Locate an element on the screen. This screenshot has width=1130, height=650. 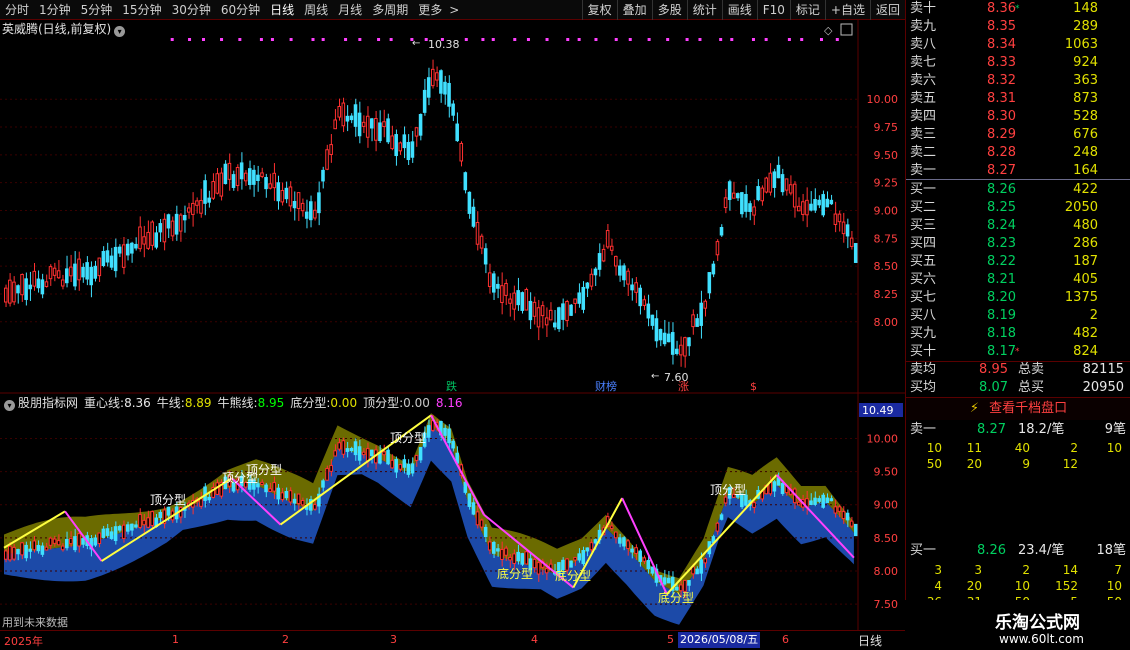
toolbar-action-button: 统计 is located at coordinates (704, 10).